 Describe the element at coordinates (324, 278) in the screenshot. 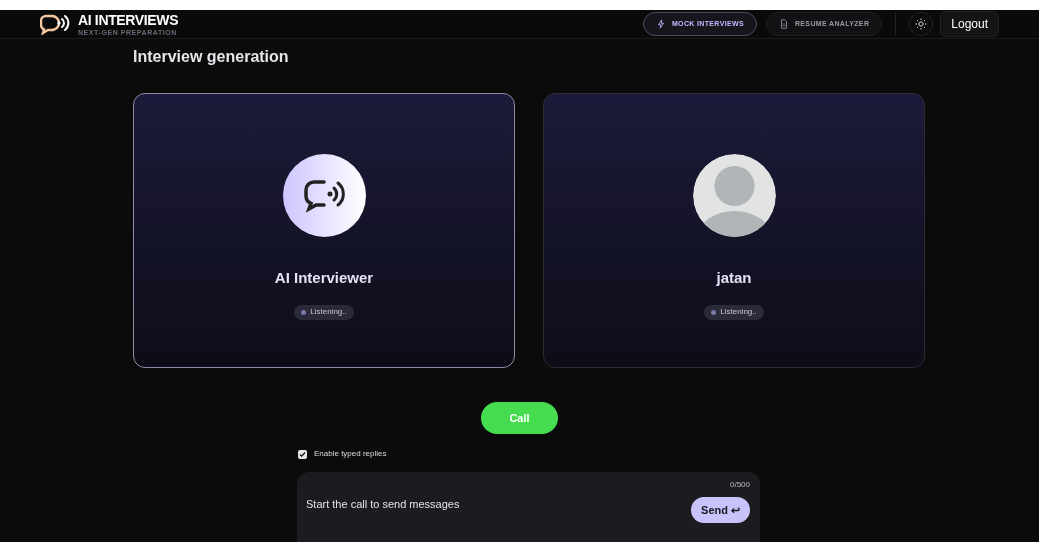

I see `participant-name: AI Interviewer` at that location.